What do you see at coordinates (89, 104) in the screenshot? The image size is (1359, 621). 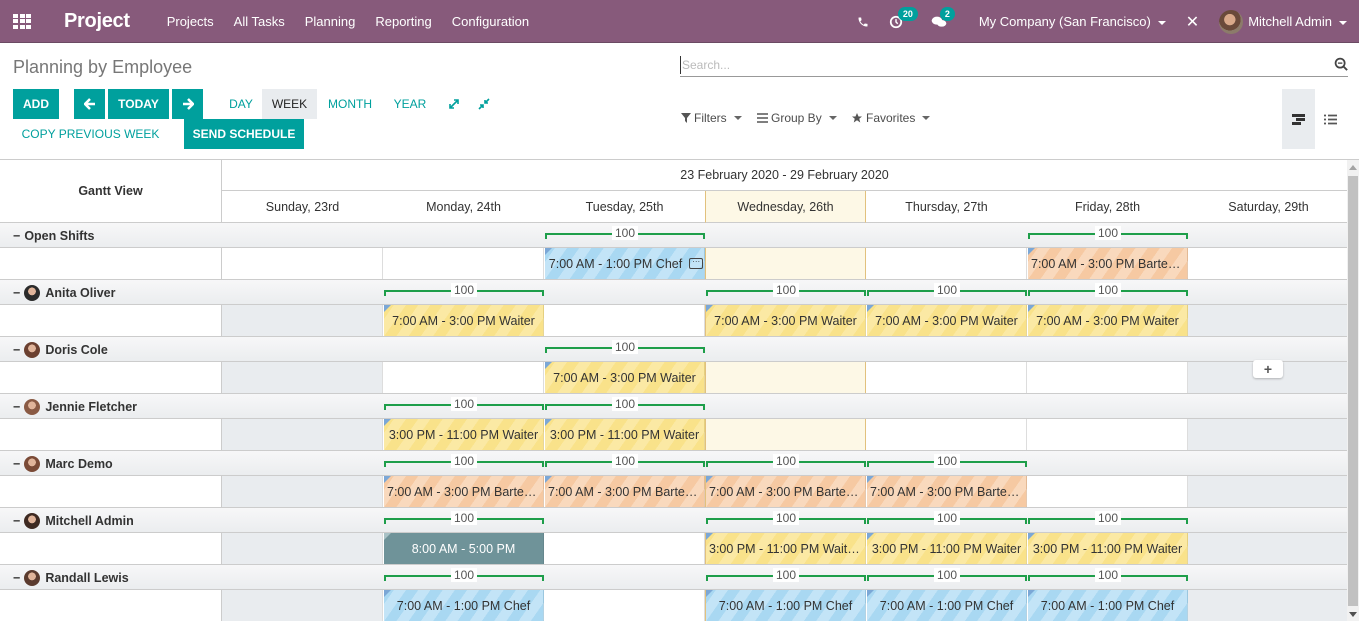 I see `previous-button` at bounding box center [89, 104].